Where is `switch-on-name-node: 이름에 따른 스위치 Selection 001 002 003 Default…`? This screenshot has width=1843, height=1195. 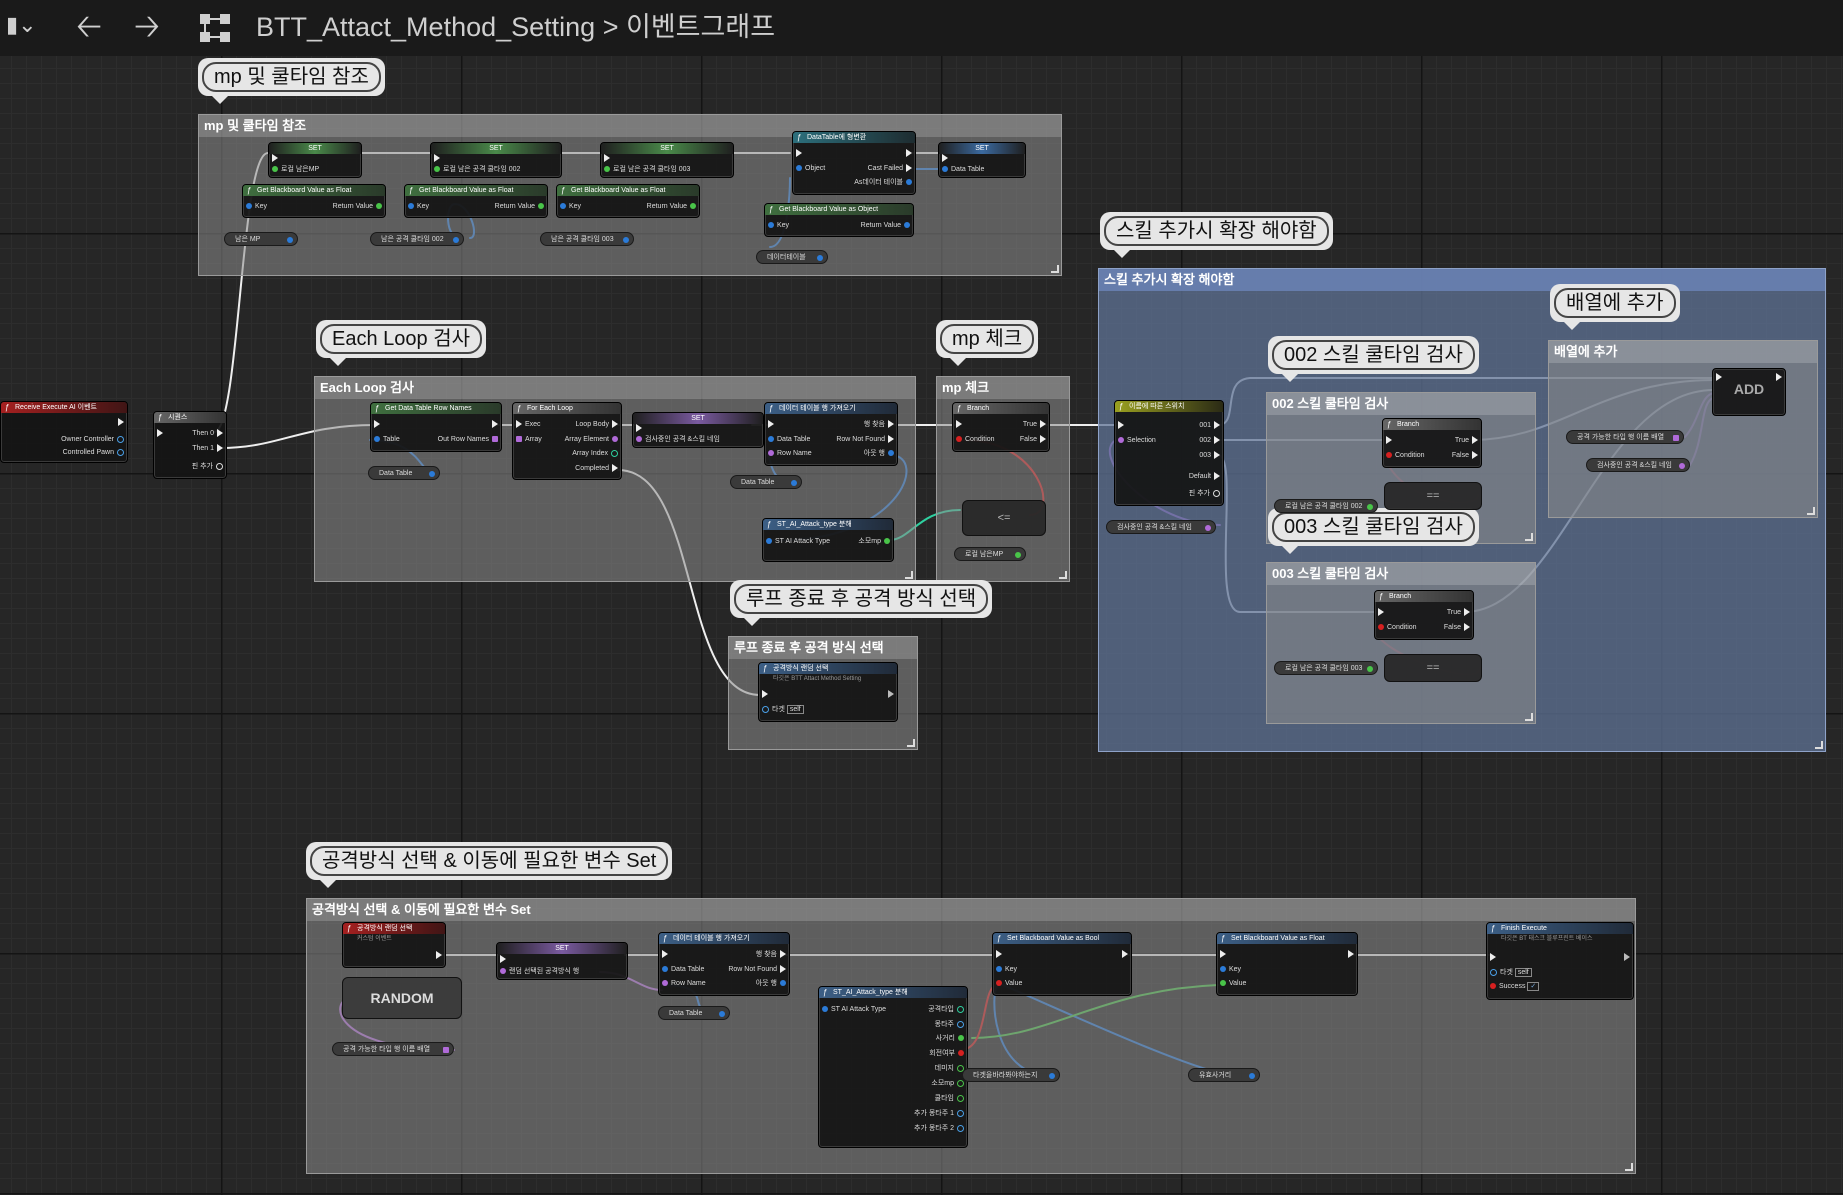 switch-on-name-node: 이름에 따른 스위치 Selection 001 002 003 Default… is located at coordinates (1169, 453).